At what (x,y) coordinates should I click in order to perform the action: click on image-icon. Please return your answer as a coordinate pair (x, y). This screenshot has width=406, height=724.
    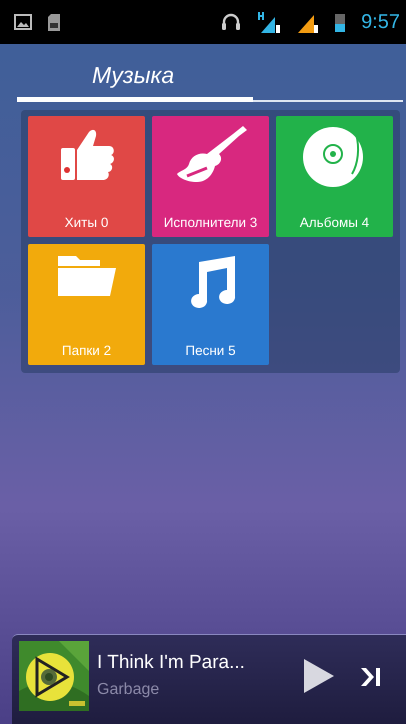
    Looking at the image, I should click on (23, 22).